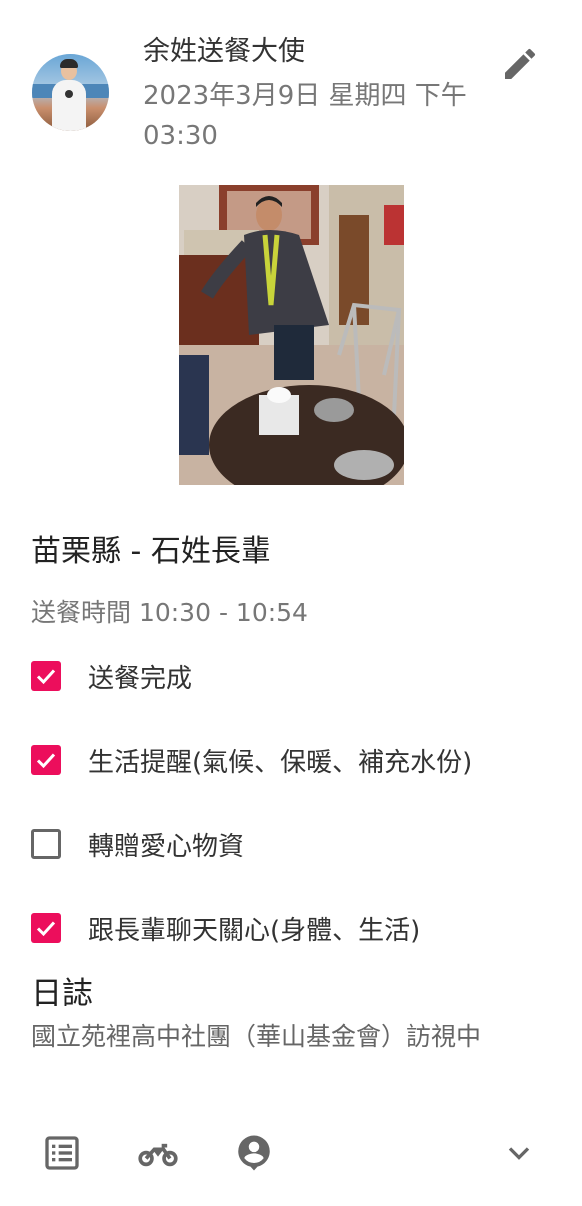 This screenshot has width=582, height=1206. I want to click on checklist-label: 生活提醒(氣候、保暖、補充水份), so click(280, 762).